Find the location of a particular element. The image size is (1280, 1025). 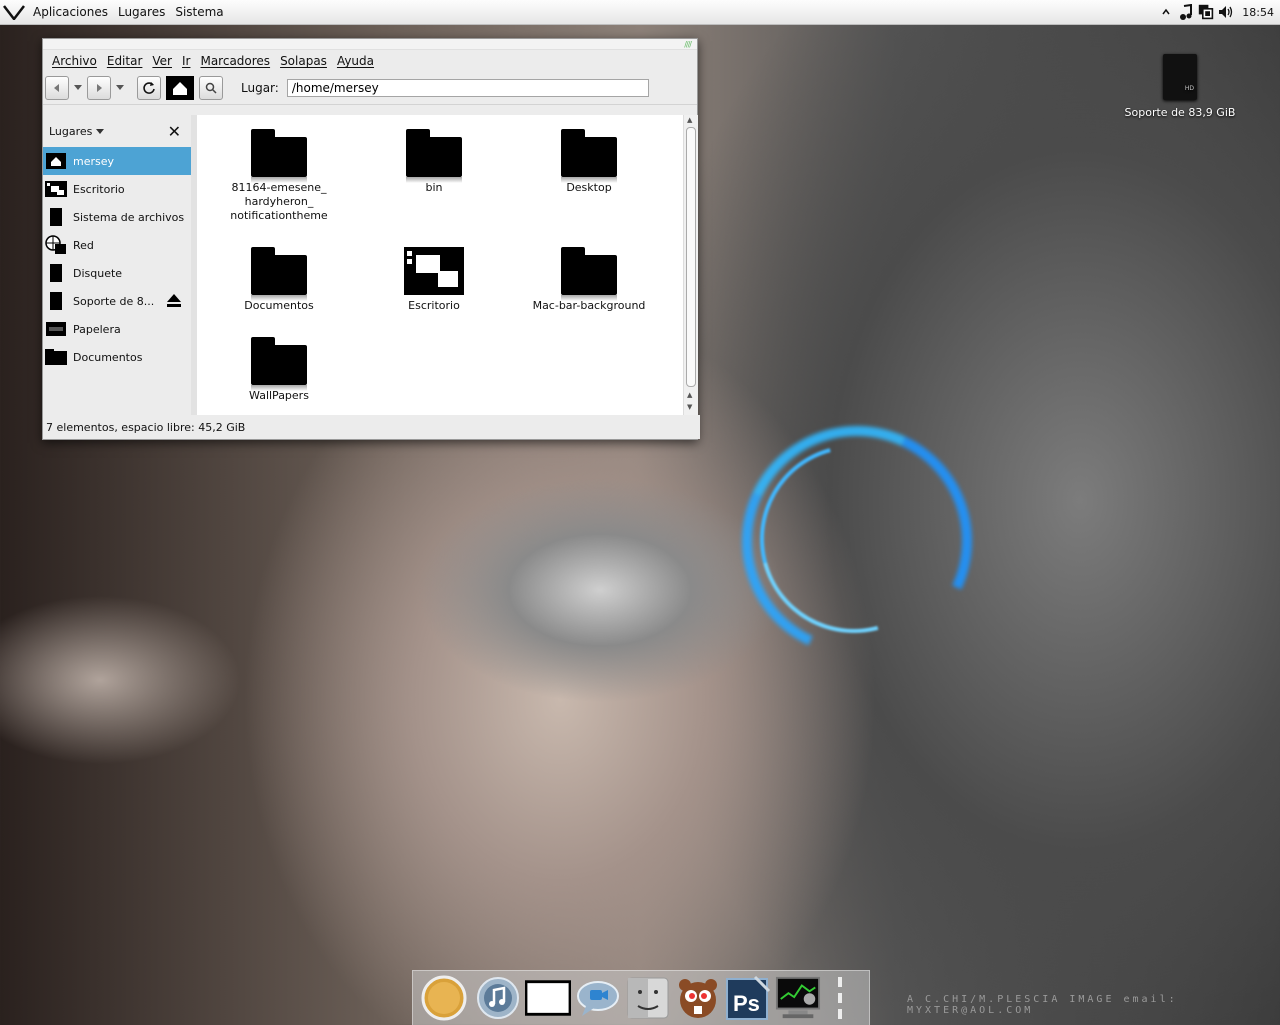

window-titlebar: //// is located at coordinates (370, 44).